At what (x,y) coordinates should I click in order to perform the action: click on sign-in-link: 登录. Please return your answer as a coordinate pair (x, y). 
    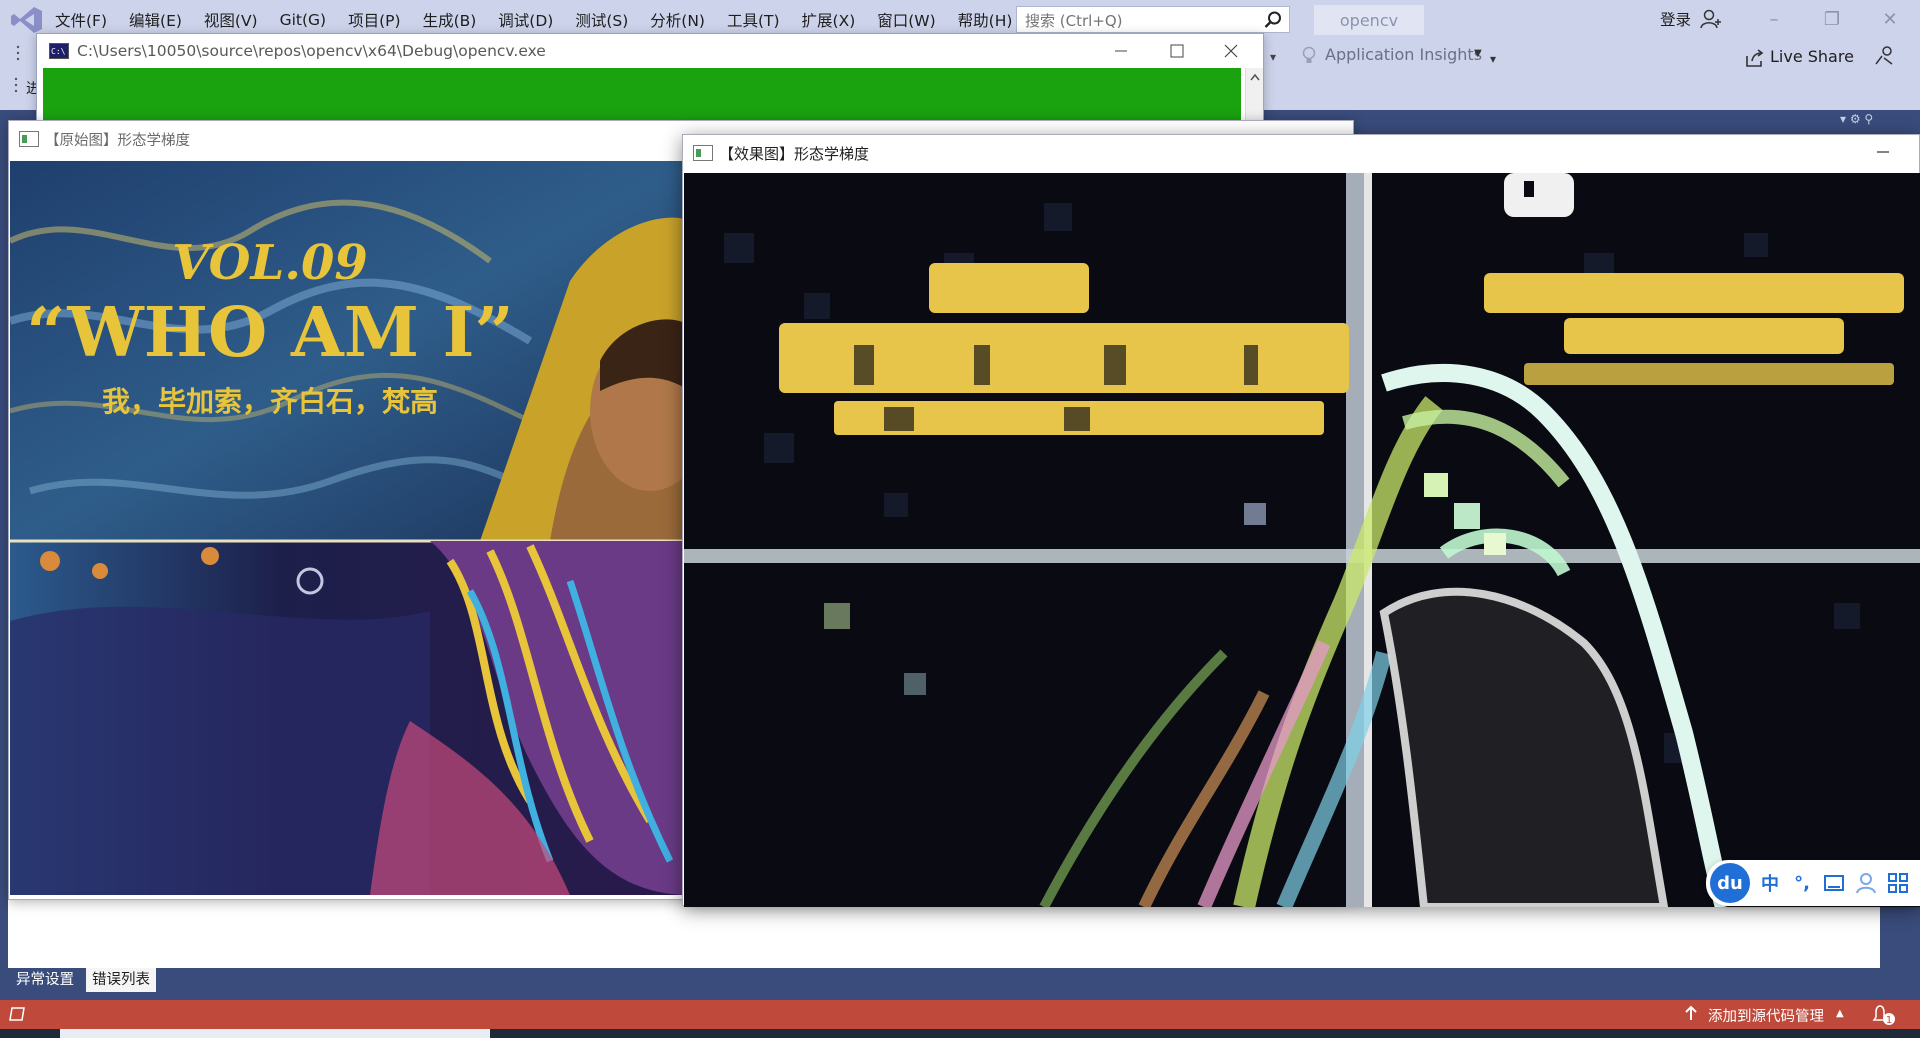
    Looking at the image, I should click on (1675, 19).